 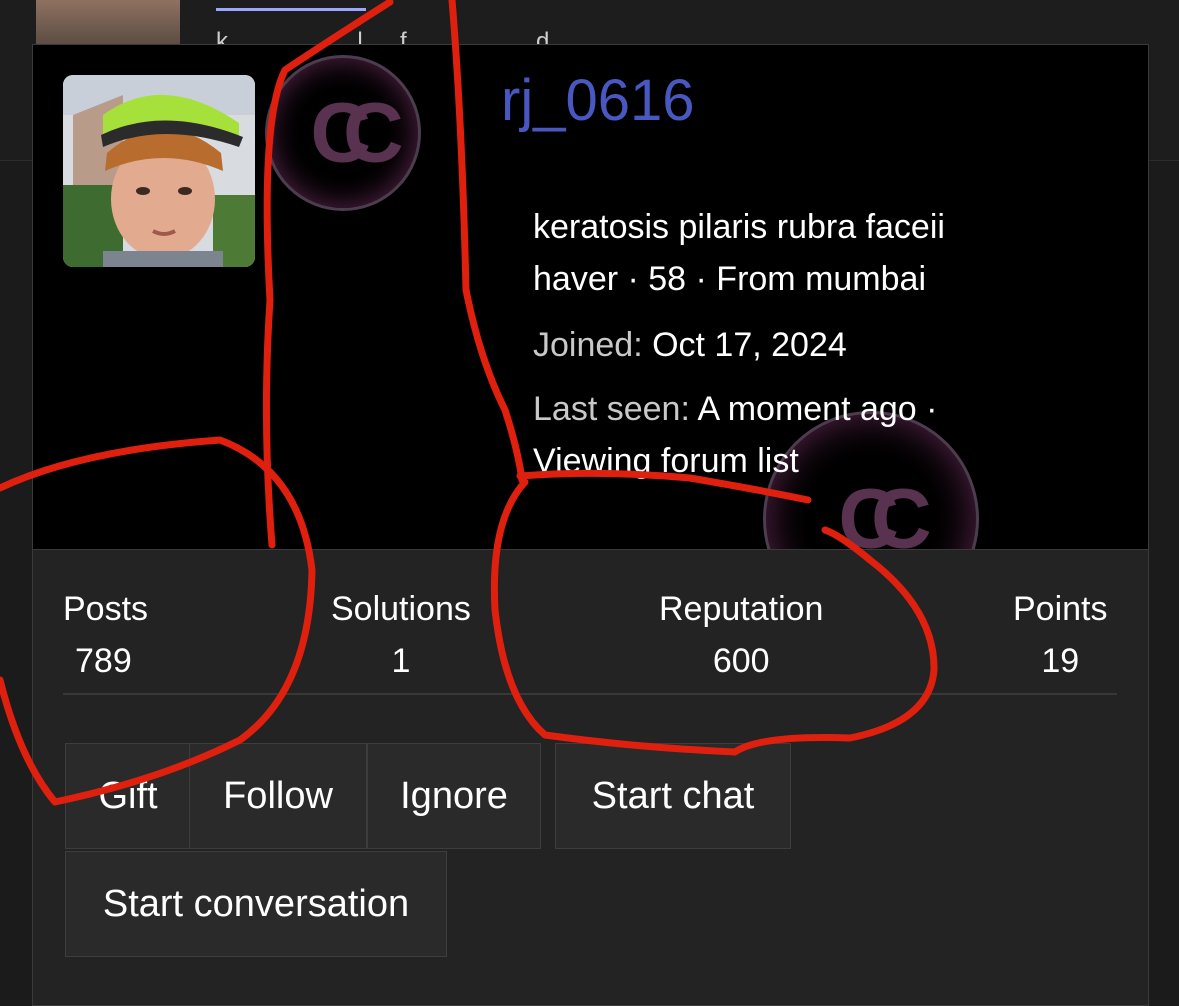 What do you see at coordinates (741, 661) in the screenshot?
I see `stat-value: 600` at bounding box center [741, 661].